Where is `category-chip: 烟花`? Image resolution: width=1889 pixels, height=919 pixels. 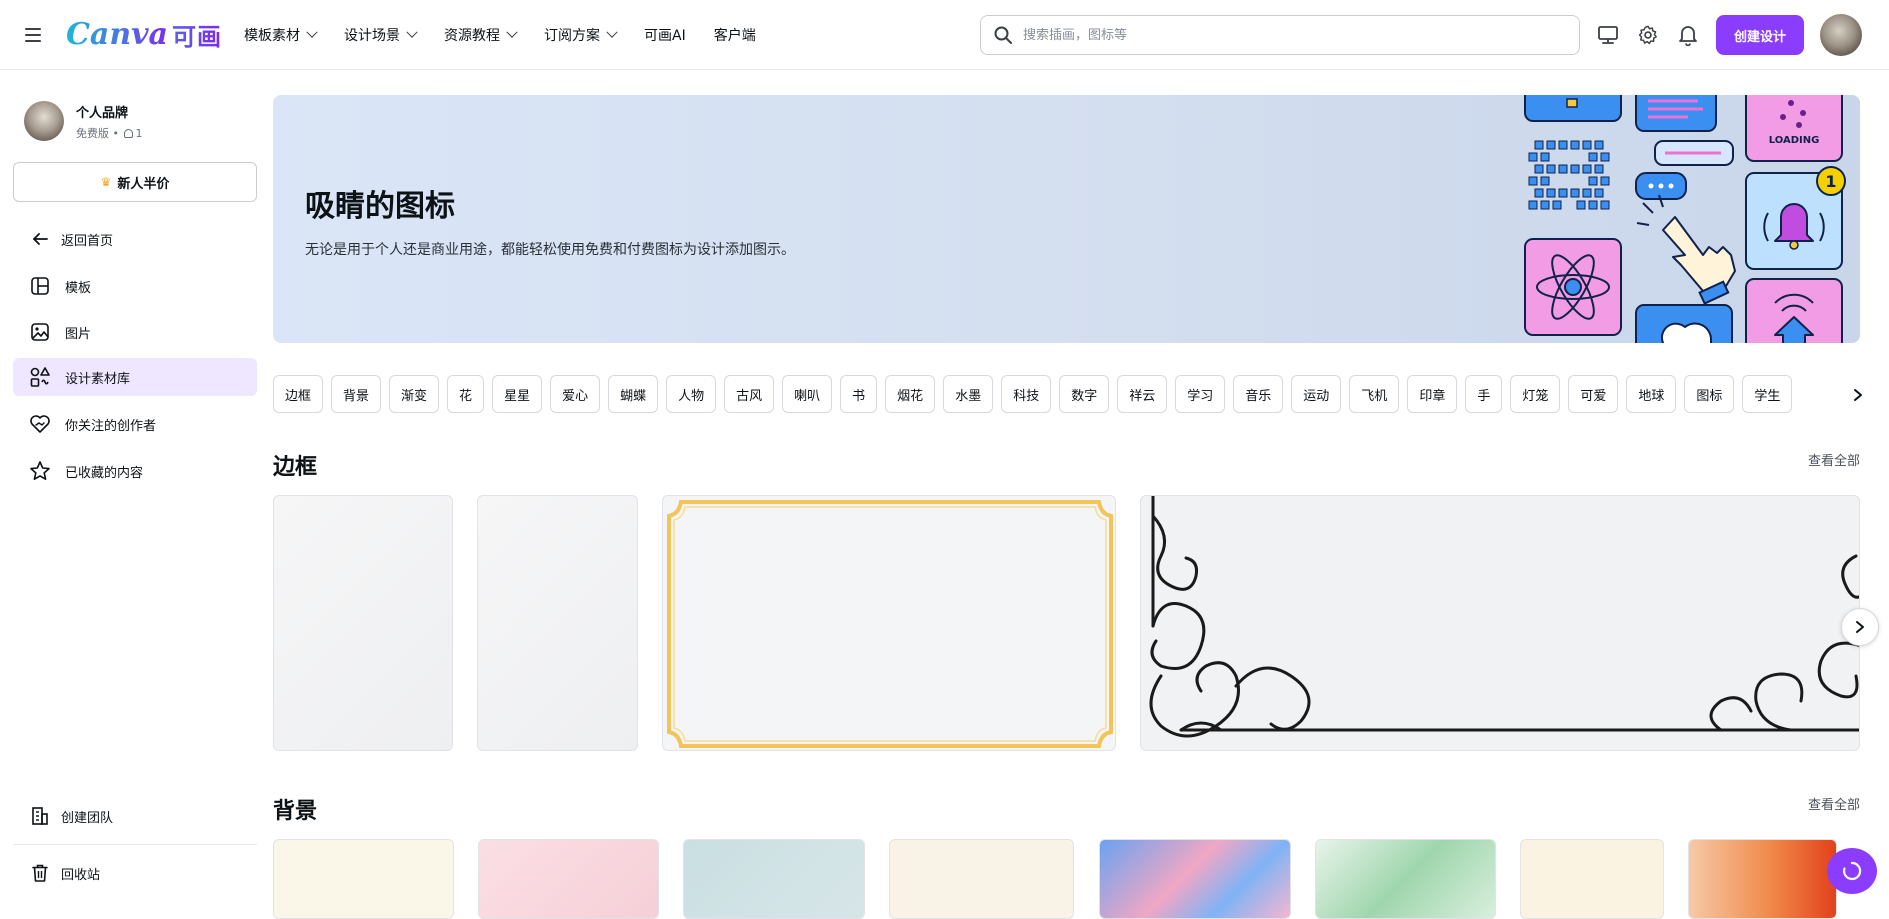
category-chip: 烟花 is located at coordinates (910, 394).